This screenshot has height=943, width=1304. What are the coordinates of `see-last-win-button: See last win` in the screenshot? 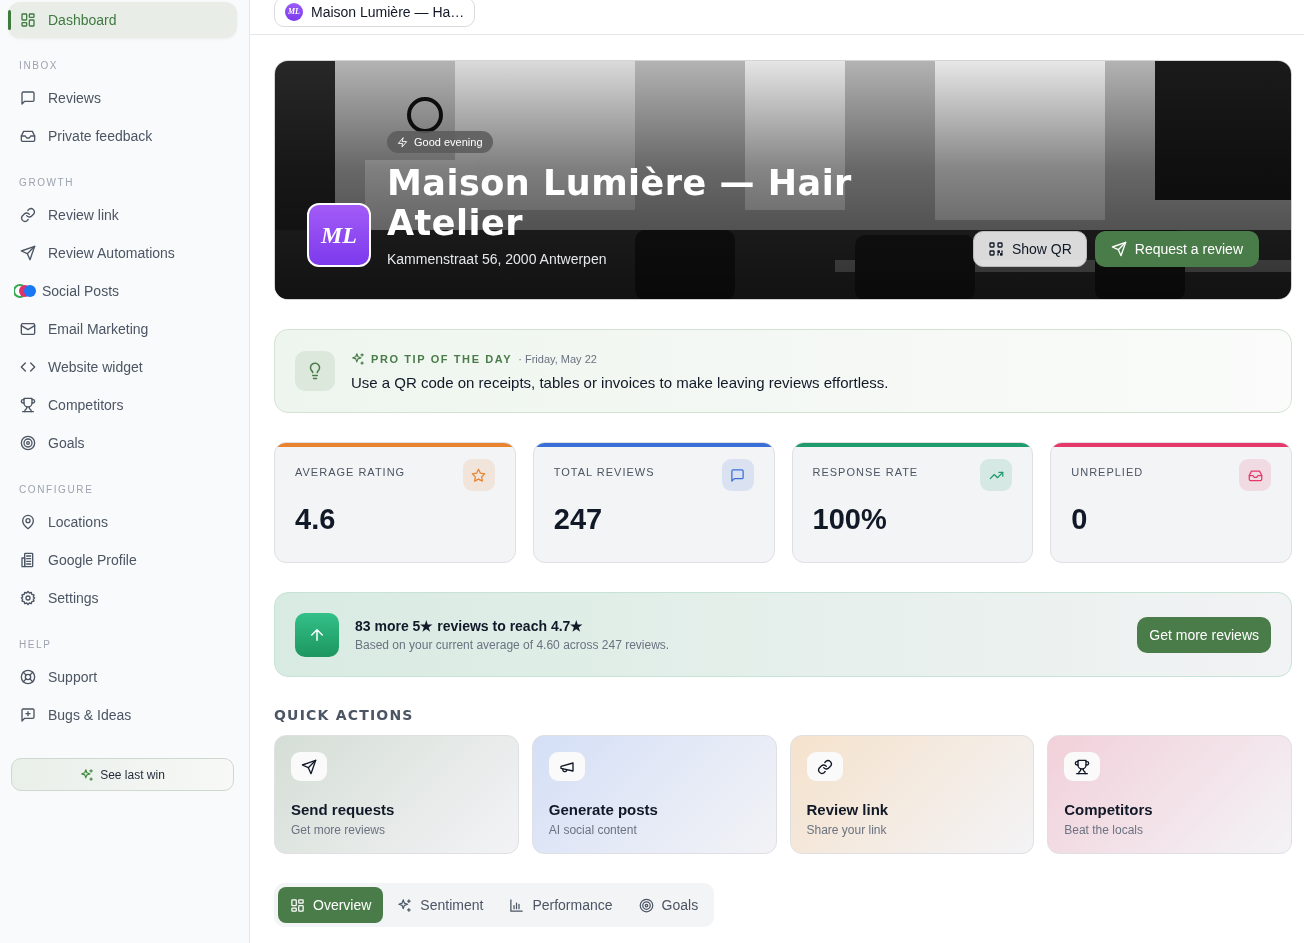 It's located at (122, 774).